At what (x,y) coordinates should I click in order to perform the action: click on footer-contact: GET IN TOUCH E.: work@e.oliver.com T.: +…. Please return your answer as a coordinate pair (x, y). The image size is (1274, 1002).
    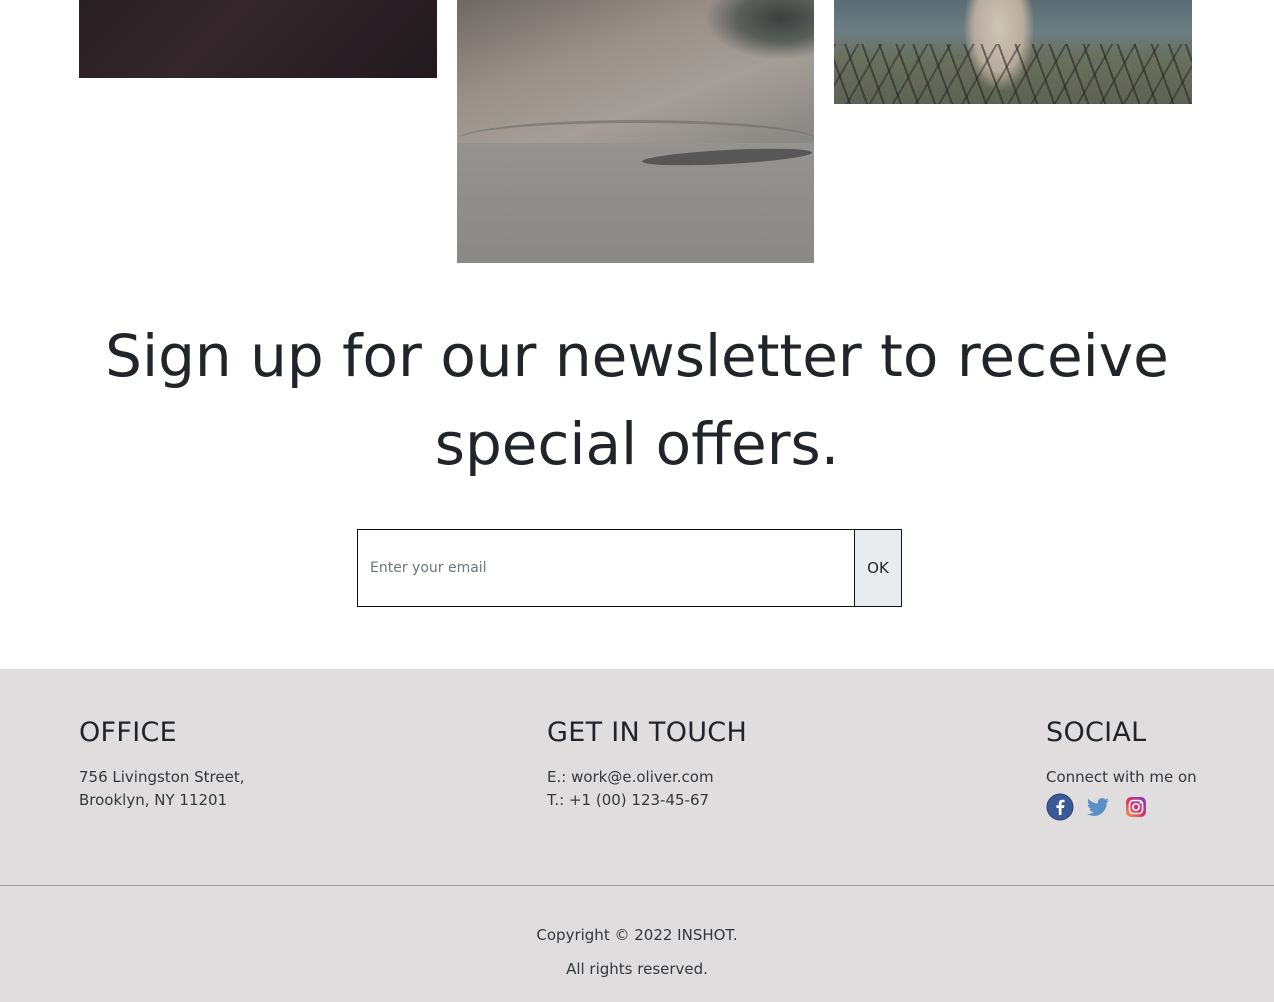
    Looking at the image, I should click on (647, 764).